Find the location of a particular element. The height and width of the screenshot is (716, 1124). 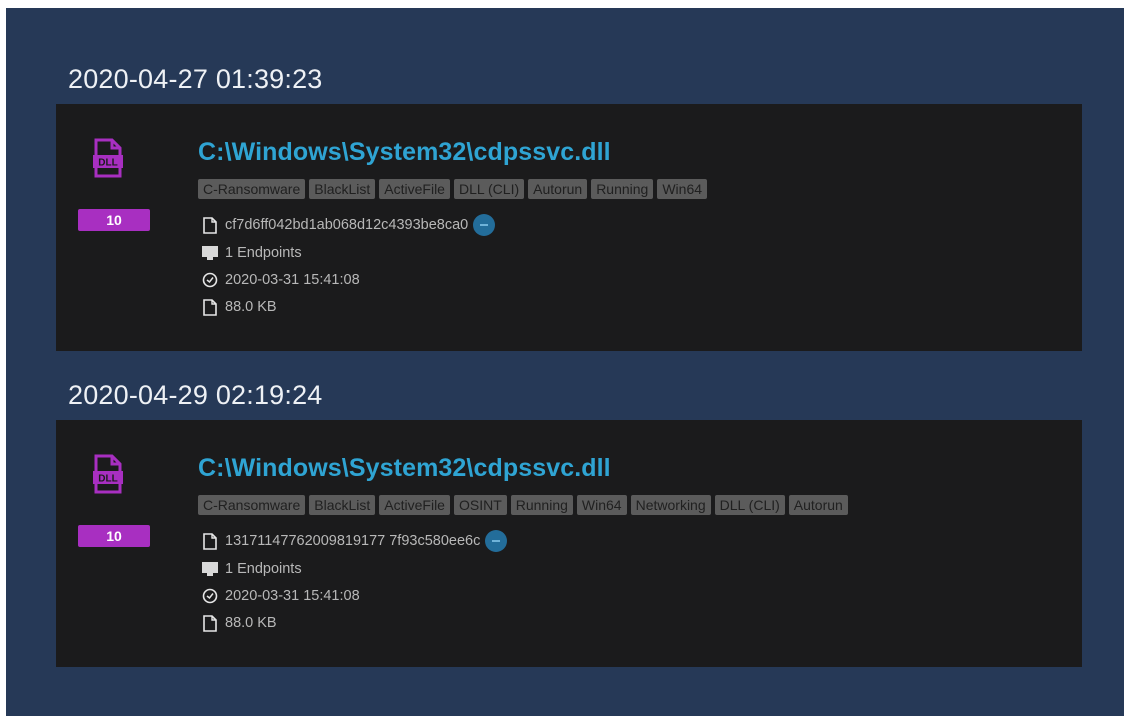

group-timestamp: 2020-04-27 01:39:23 is located at coordinates (195, 79).